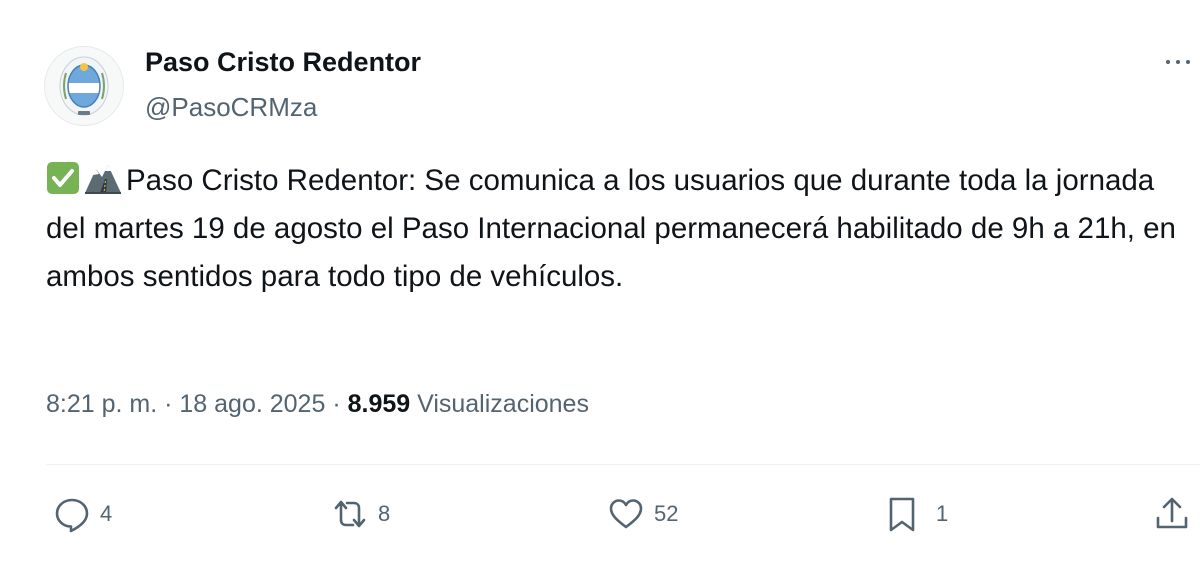  What do you see at coordinates (103, 179) in the screenshot?
I see `mountain-road-icon` at bounding box center [103, 179].